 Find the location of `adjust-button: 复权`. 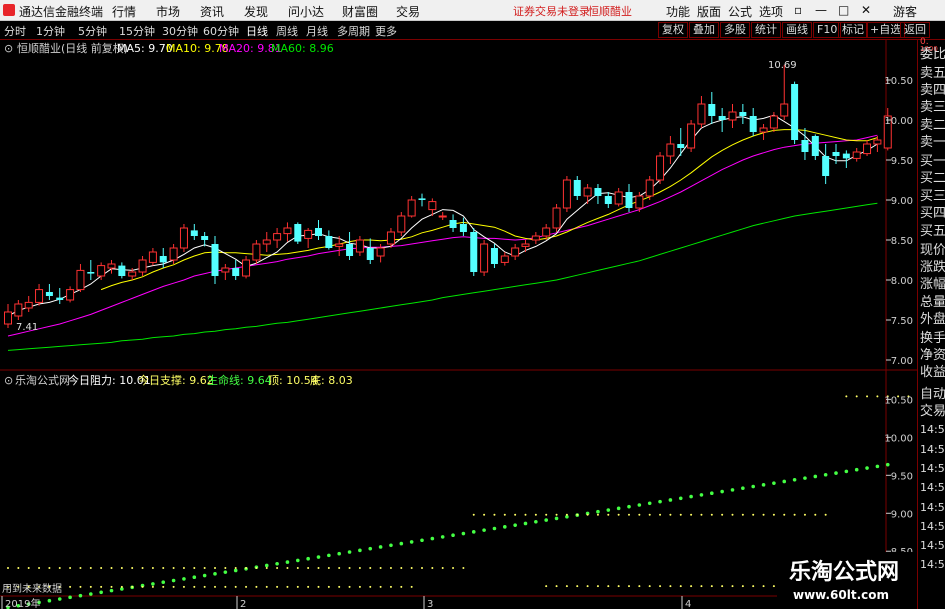

adjust-button: 复权 is located at coordinates (673, 30).